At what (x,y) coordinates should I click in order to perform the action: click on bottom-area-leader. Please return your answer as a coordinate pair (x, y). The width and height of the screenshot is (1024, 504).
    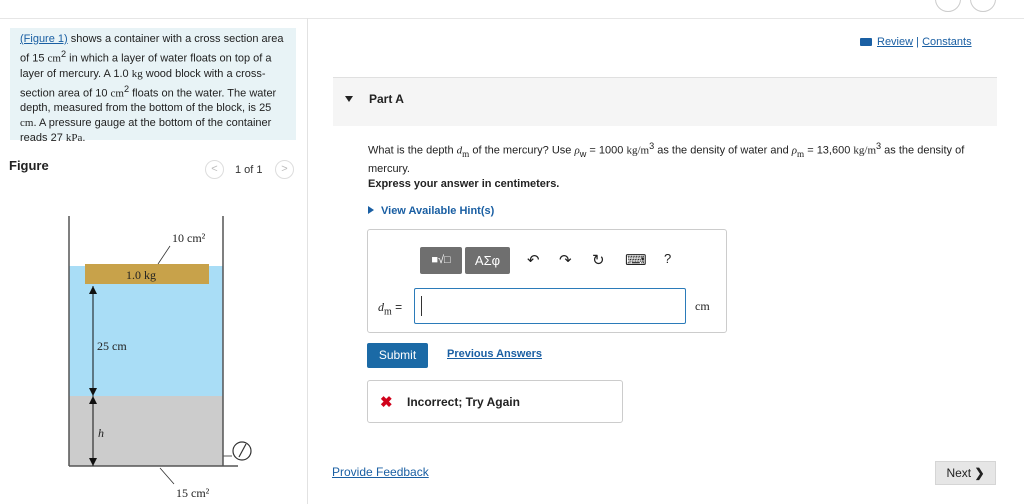
    Looking at the image, I should click on (167, 476).